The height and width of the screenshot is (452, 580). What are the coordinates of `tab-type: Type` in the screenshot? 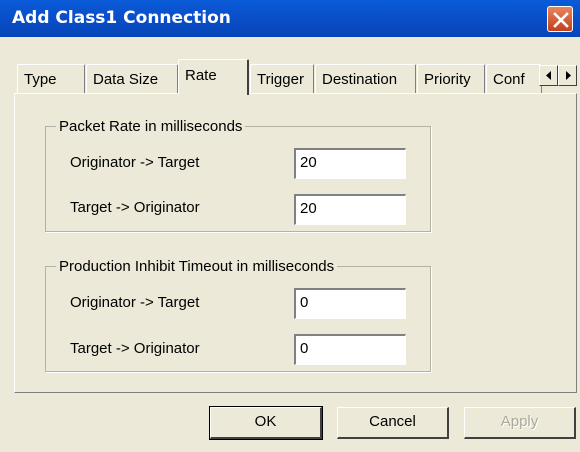 It's located at (51, 78).